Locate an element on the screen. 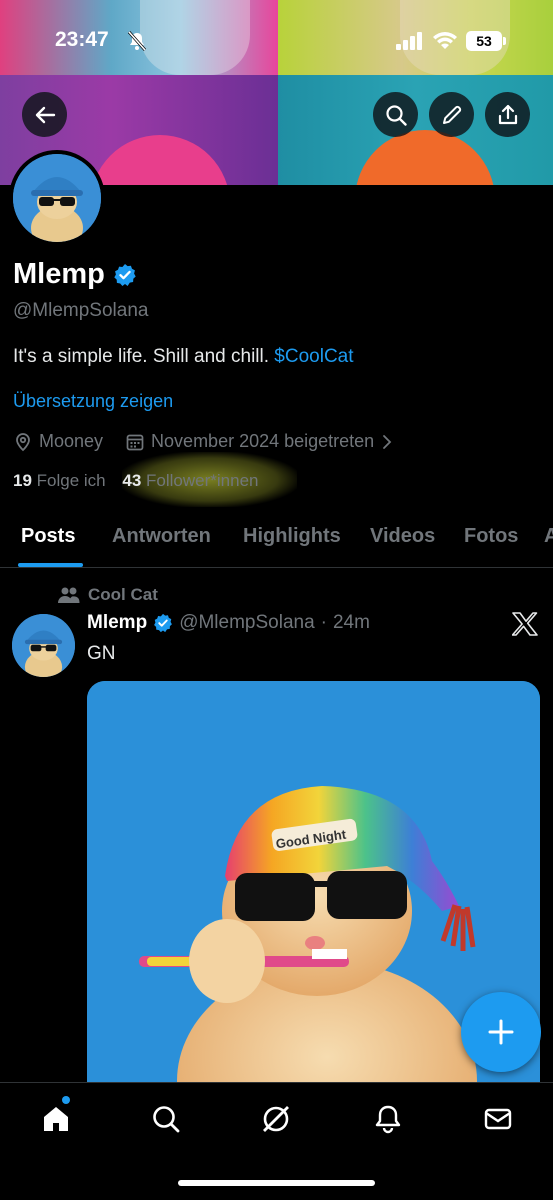  profile-name-row: Mlemp is located at coordinates (75, 274).